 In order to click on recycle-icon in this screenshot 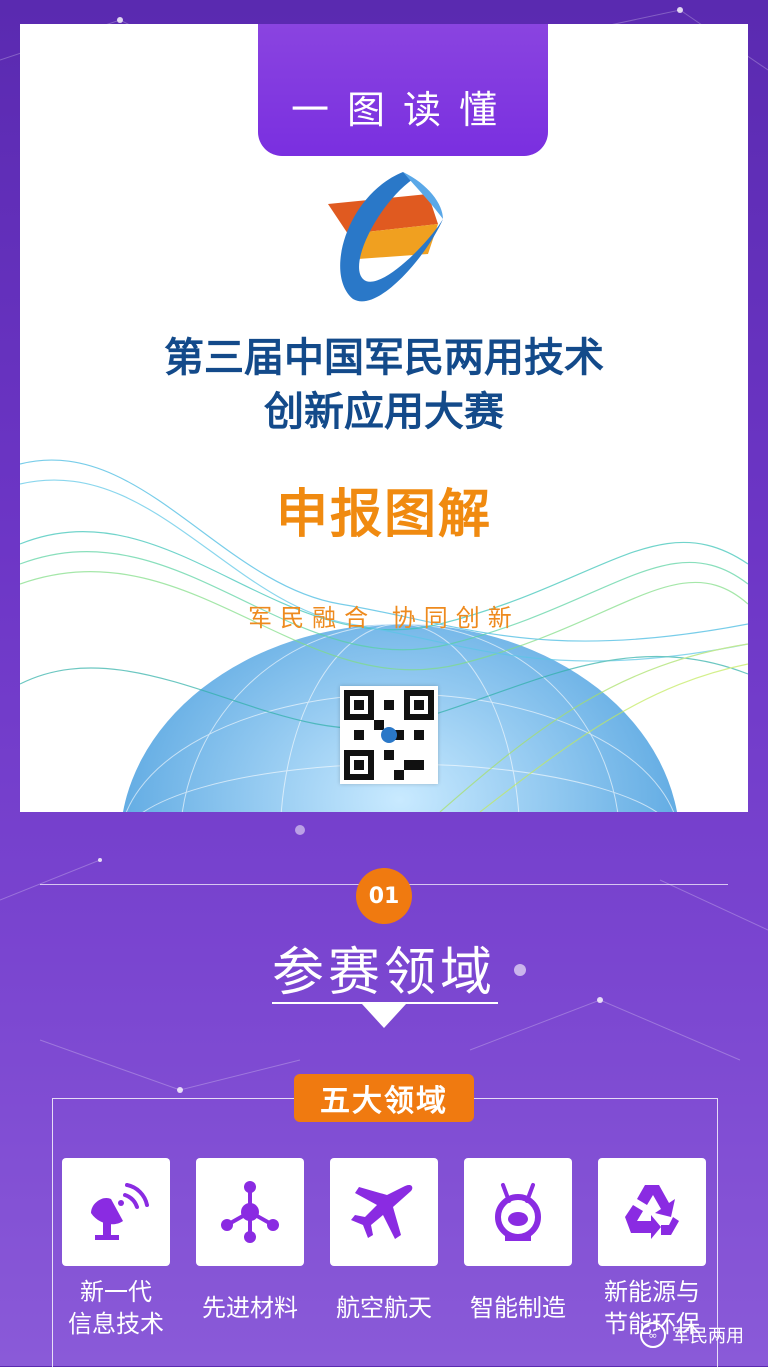, I will do `click(652, 1212)`.